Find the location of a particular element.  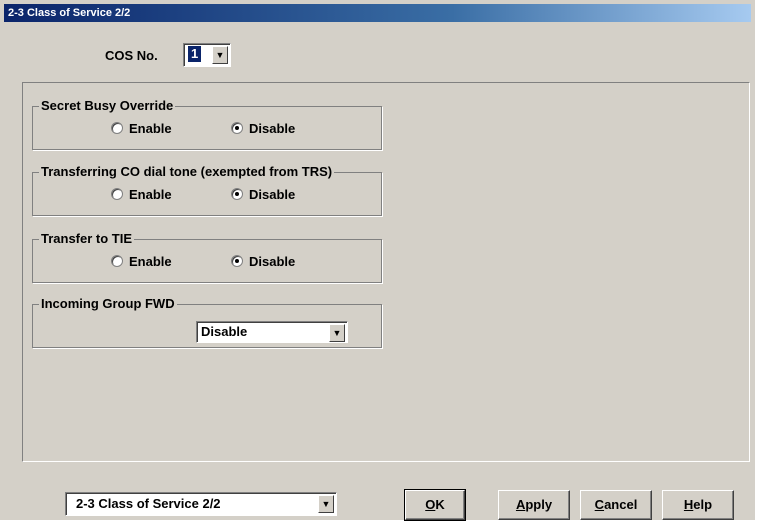

help-mnemonic: H is located at coordinates (688, 504).